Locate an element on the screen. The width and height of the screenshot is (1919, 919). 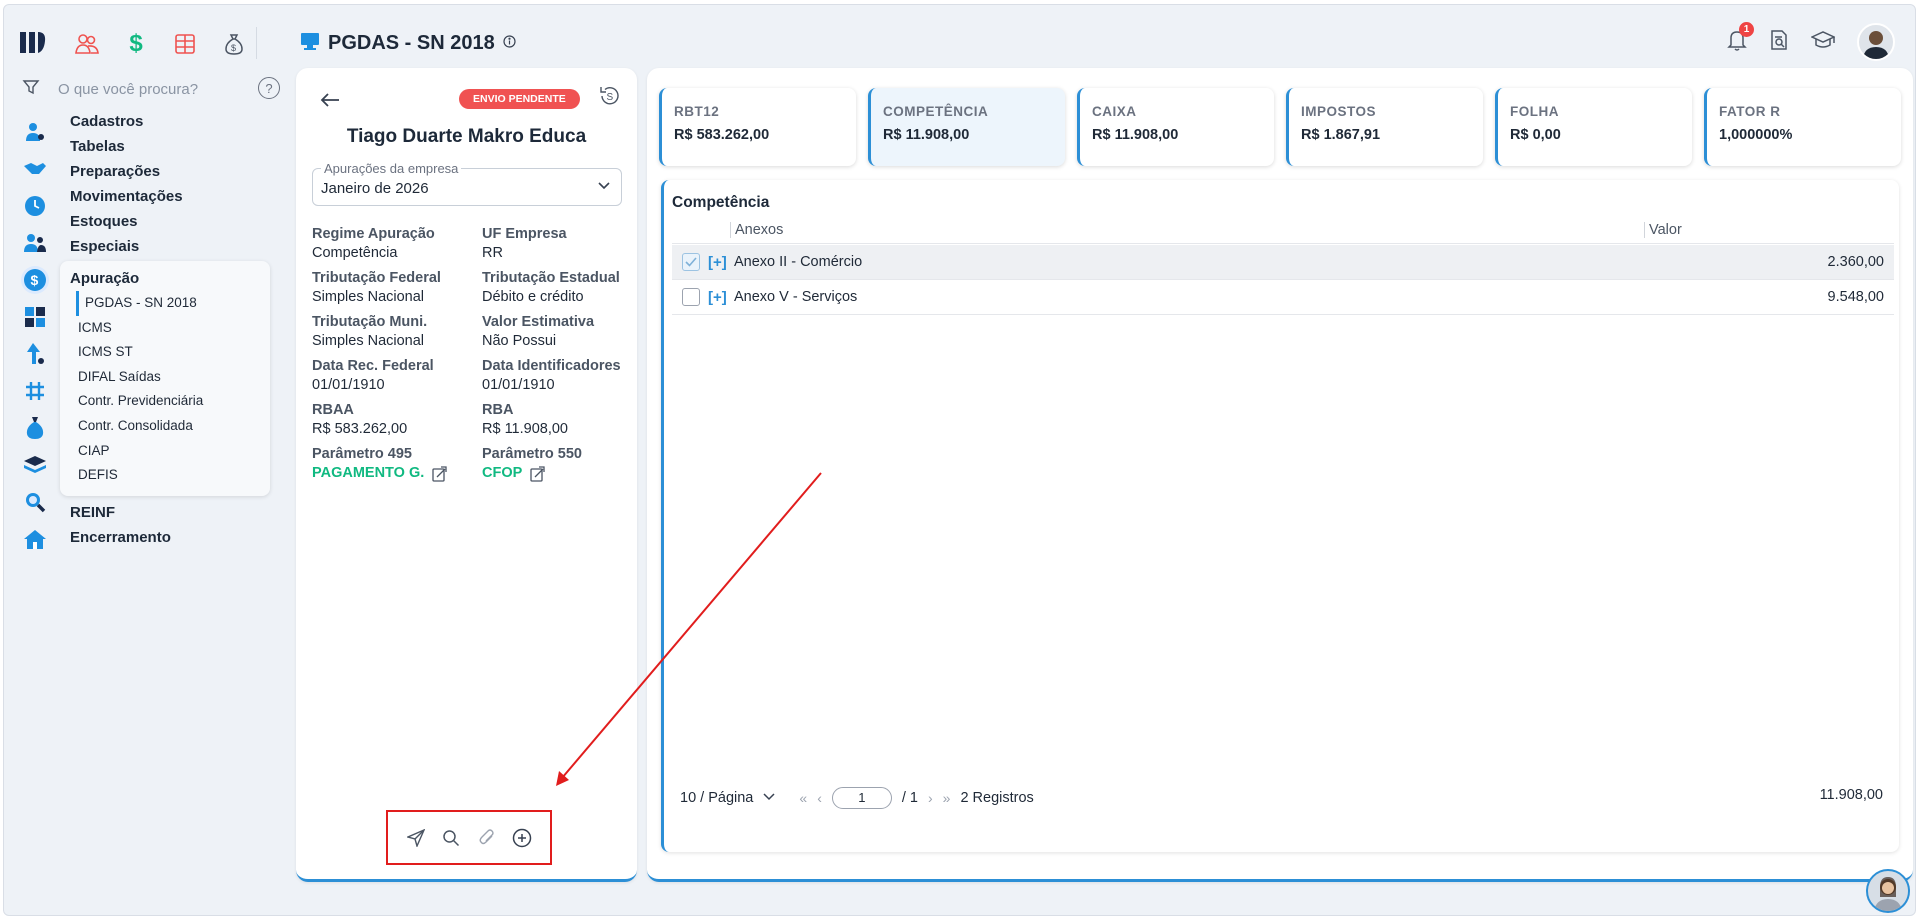
column-header-anexos: Anexos is located at coordinates (756, 230).